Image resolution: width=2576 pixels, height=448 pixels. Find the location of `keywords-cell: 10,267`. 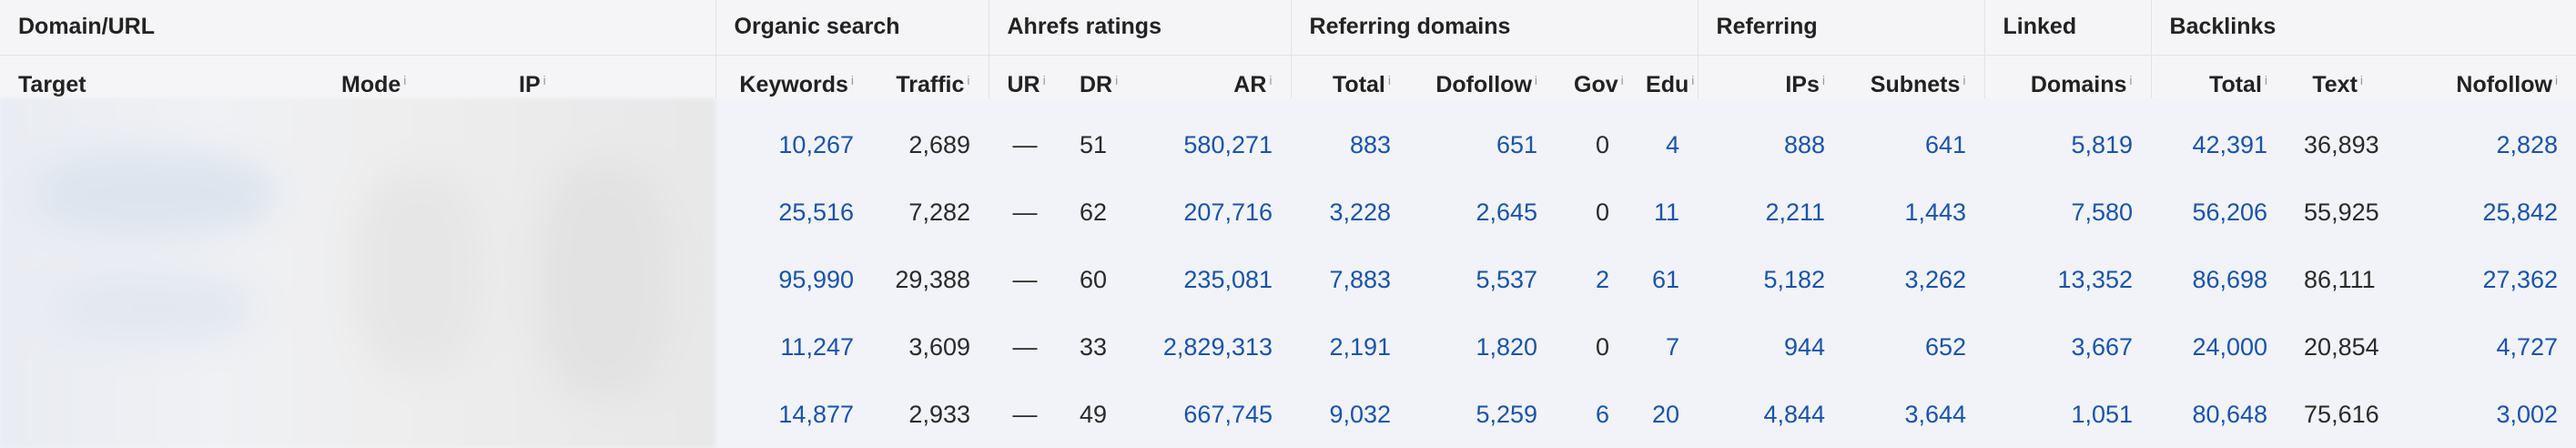

keywords-cell: 10,267 is located at coordinates (793, 138).